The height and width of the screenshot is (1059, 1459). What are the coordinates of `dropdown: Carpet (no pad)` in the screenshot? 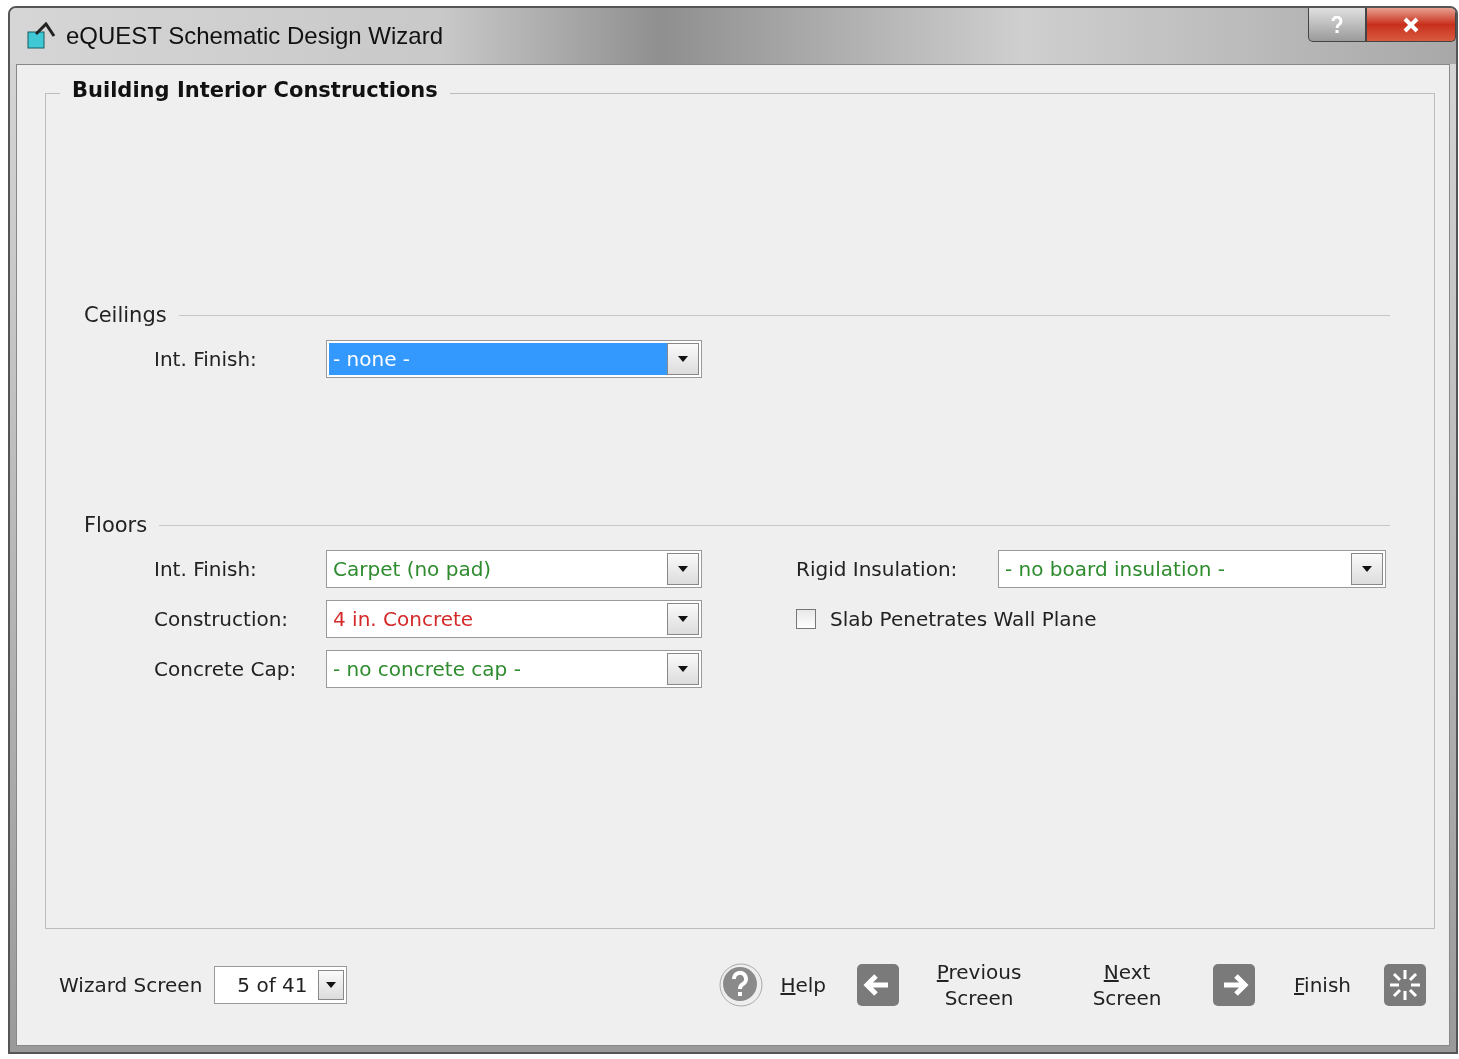 It's located at (514, 569).